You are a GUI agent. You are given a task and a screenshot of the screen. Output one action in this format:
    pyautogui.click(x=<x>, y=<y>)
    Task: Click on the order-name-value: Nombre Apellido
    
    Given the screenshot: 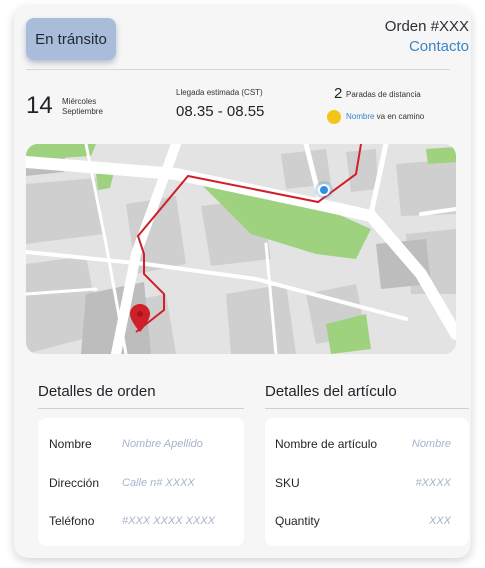 What is the action you would take?
    pyautogui.click(x=162, y=444)
    